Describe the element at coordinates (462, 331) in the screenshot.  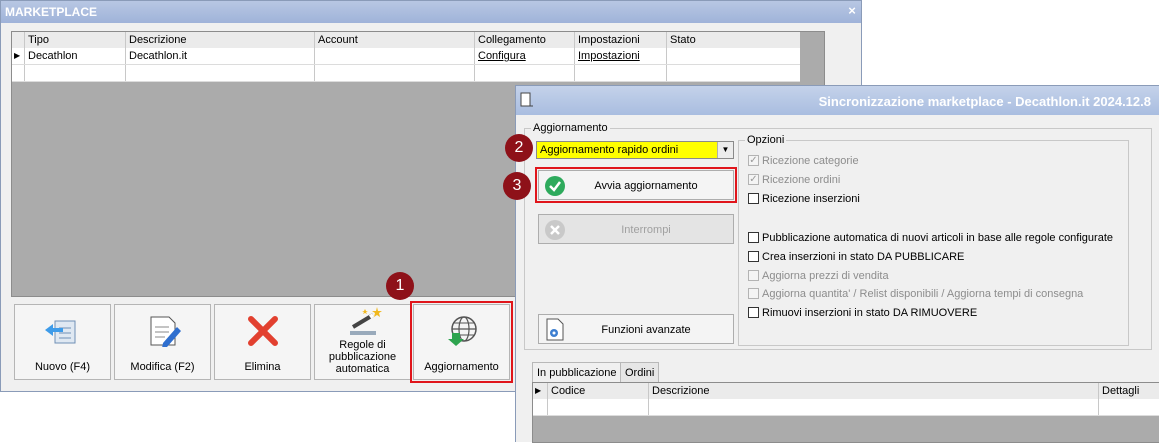
I see `globe-download-icon` at that location.